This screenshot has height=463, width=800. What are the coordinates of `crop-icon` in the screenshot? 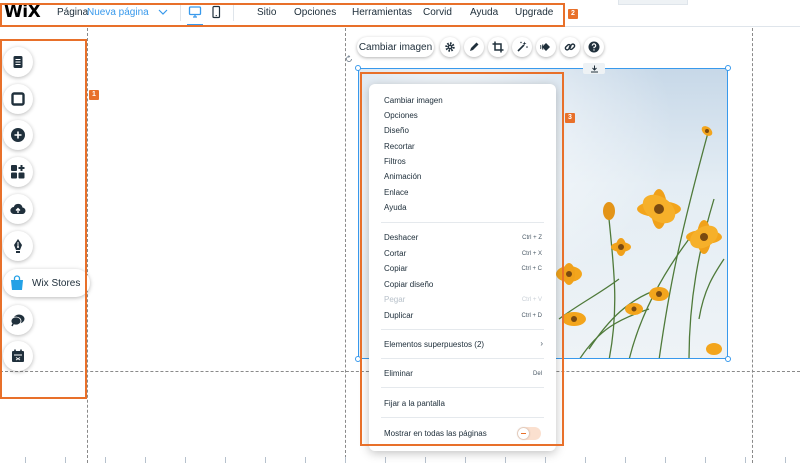 It's located at (498, 47).